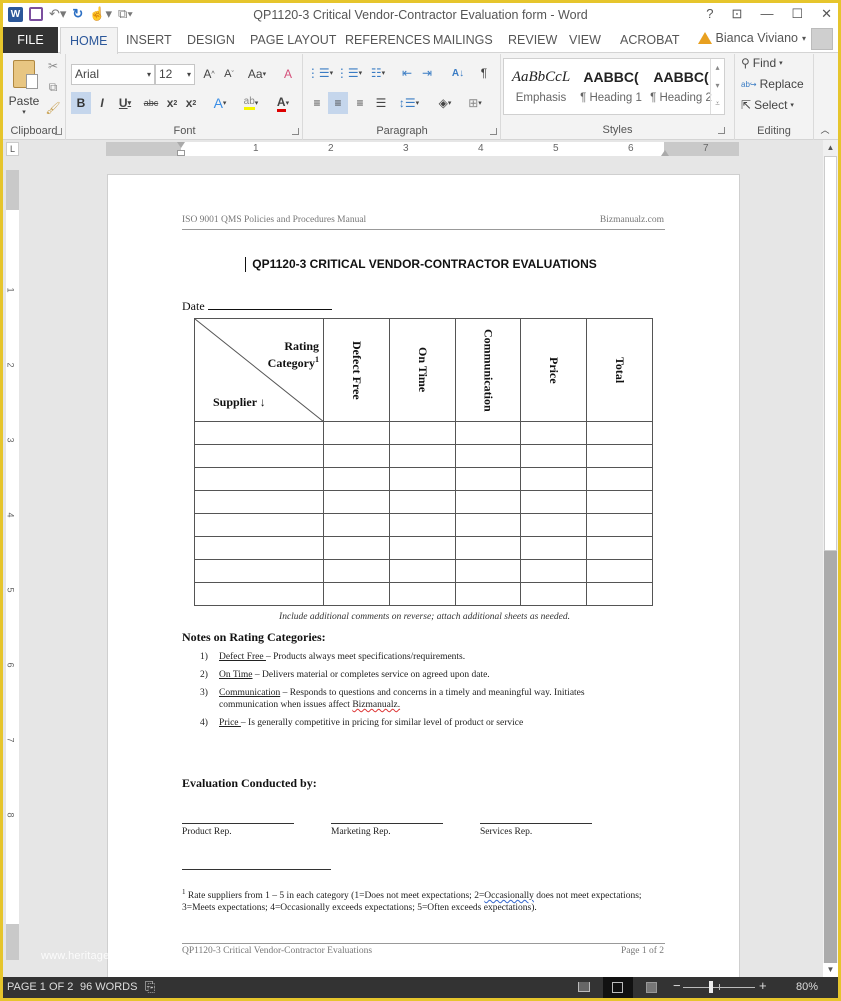 The height and width of the screenshot is (1001, 841). I want to click on vertical-scrollbar: ▲ ▼, so click(830, 558).